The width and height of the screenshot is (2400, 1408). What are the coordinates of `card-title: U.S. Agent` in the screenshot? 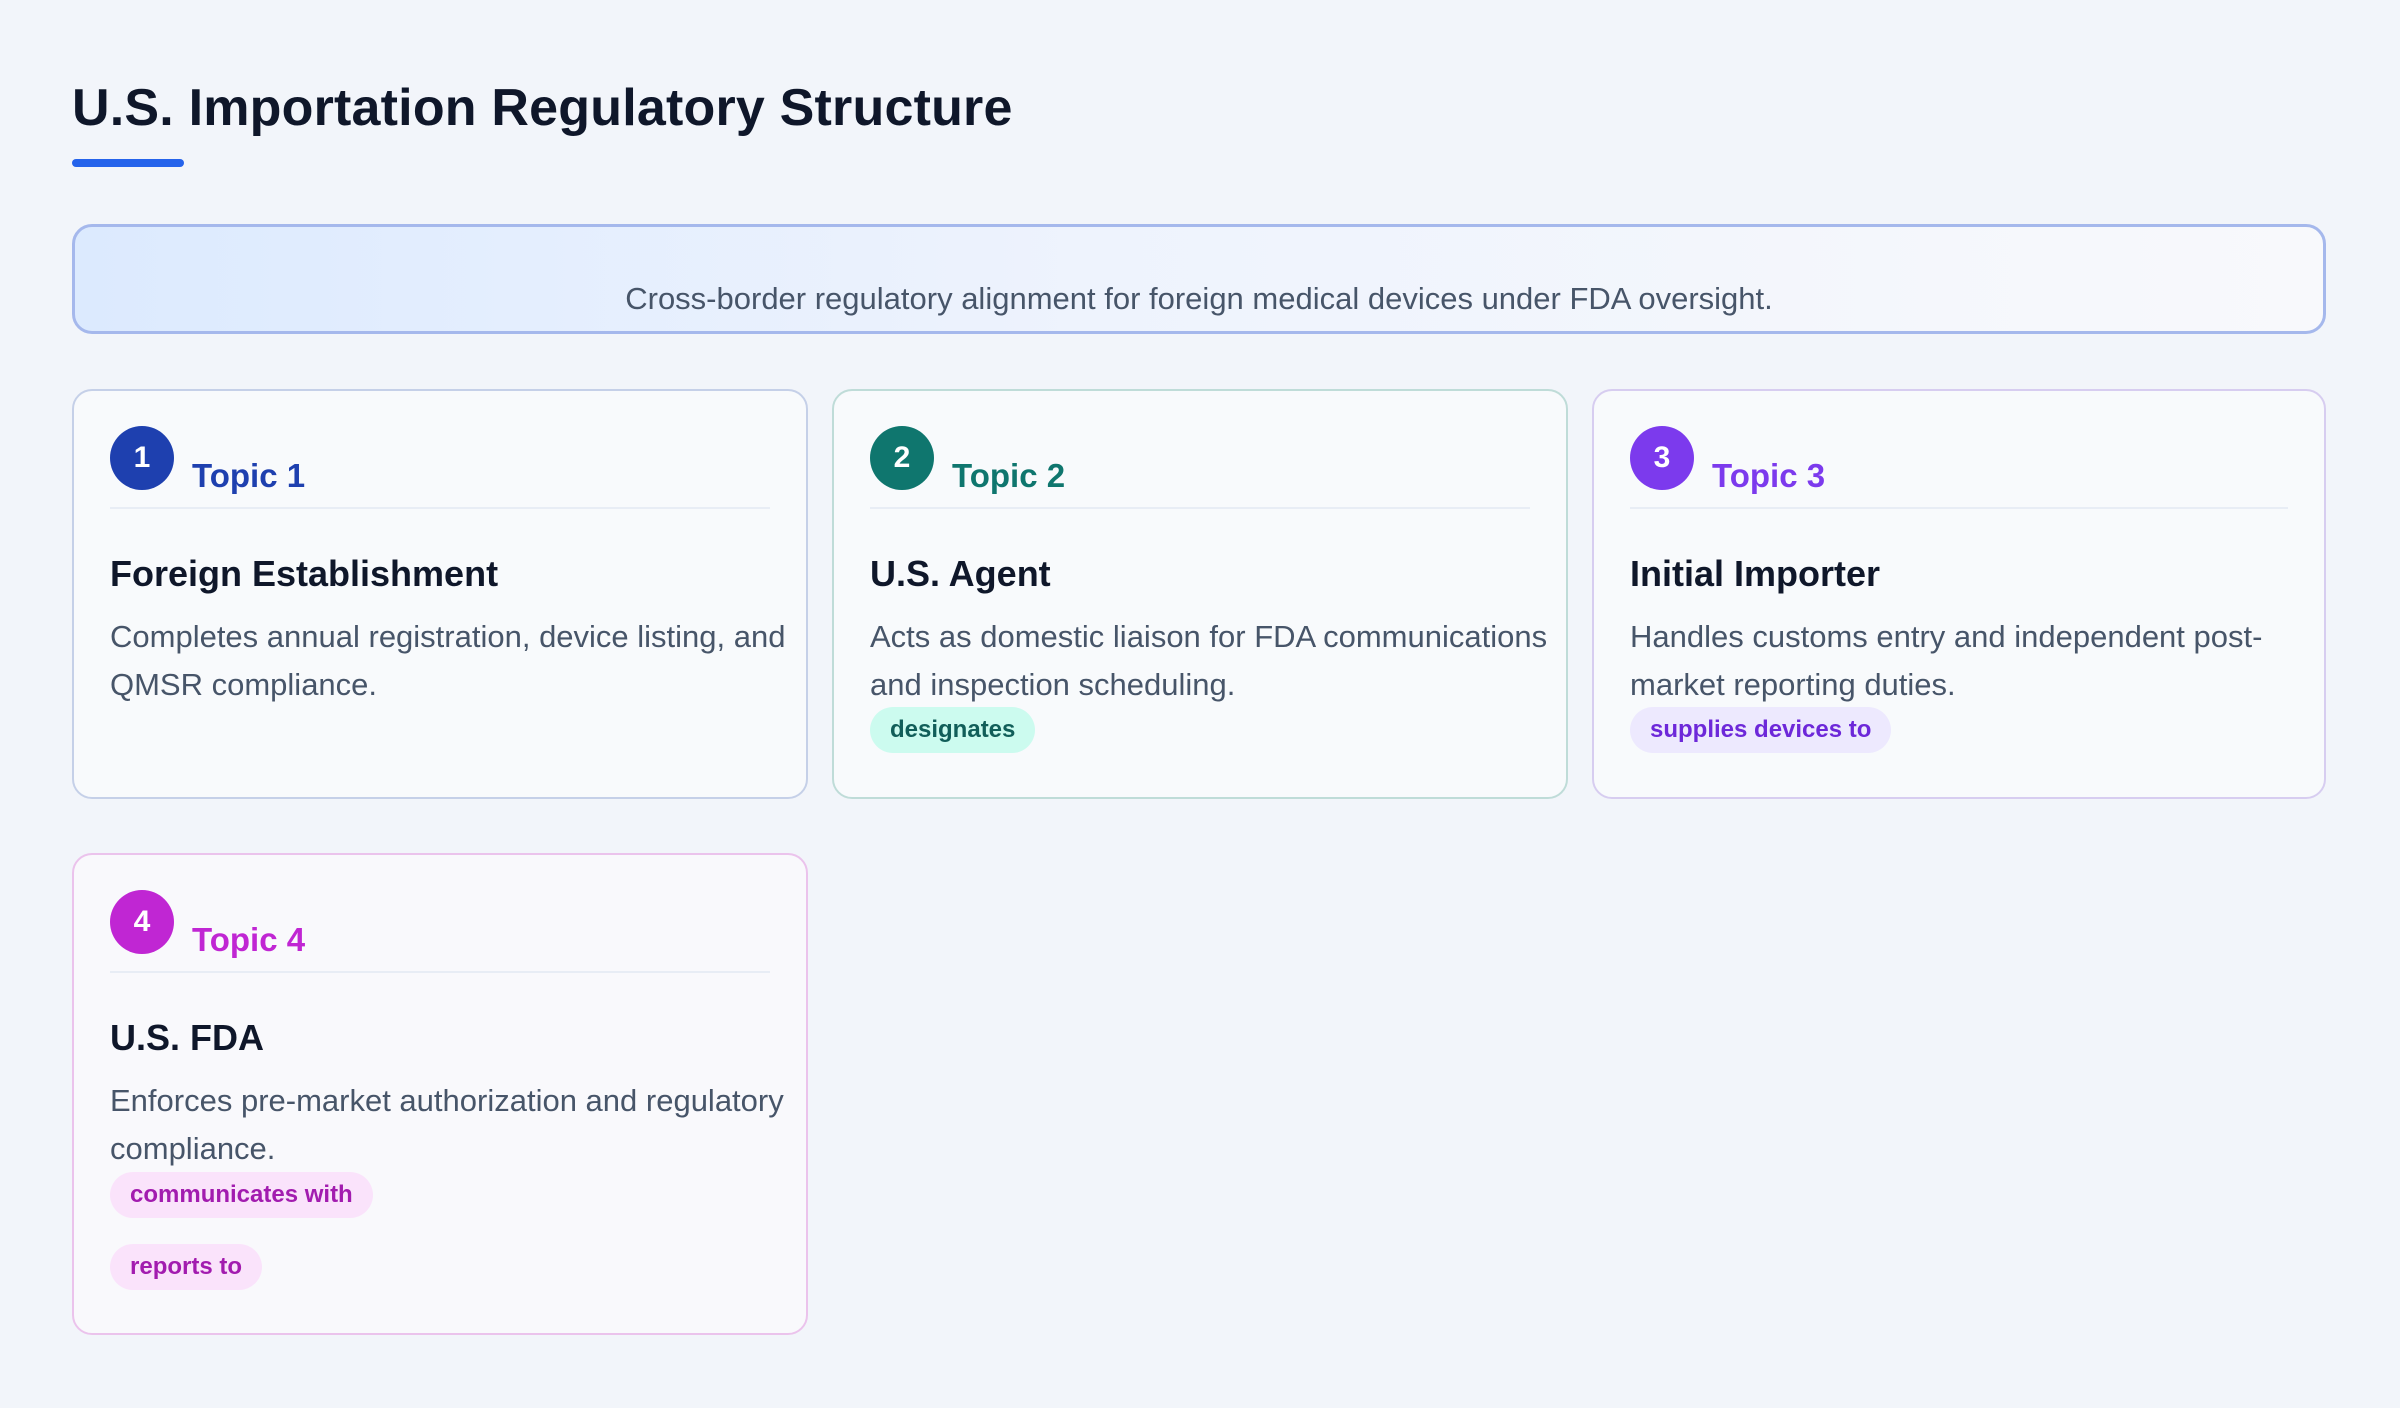 It's located at (960, 573).